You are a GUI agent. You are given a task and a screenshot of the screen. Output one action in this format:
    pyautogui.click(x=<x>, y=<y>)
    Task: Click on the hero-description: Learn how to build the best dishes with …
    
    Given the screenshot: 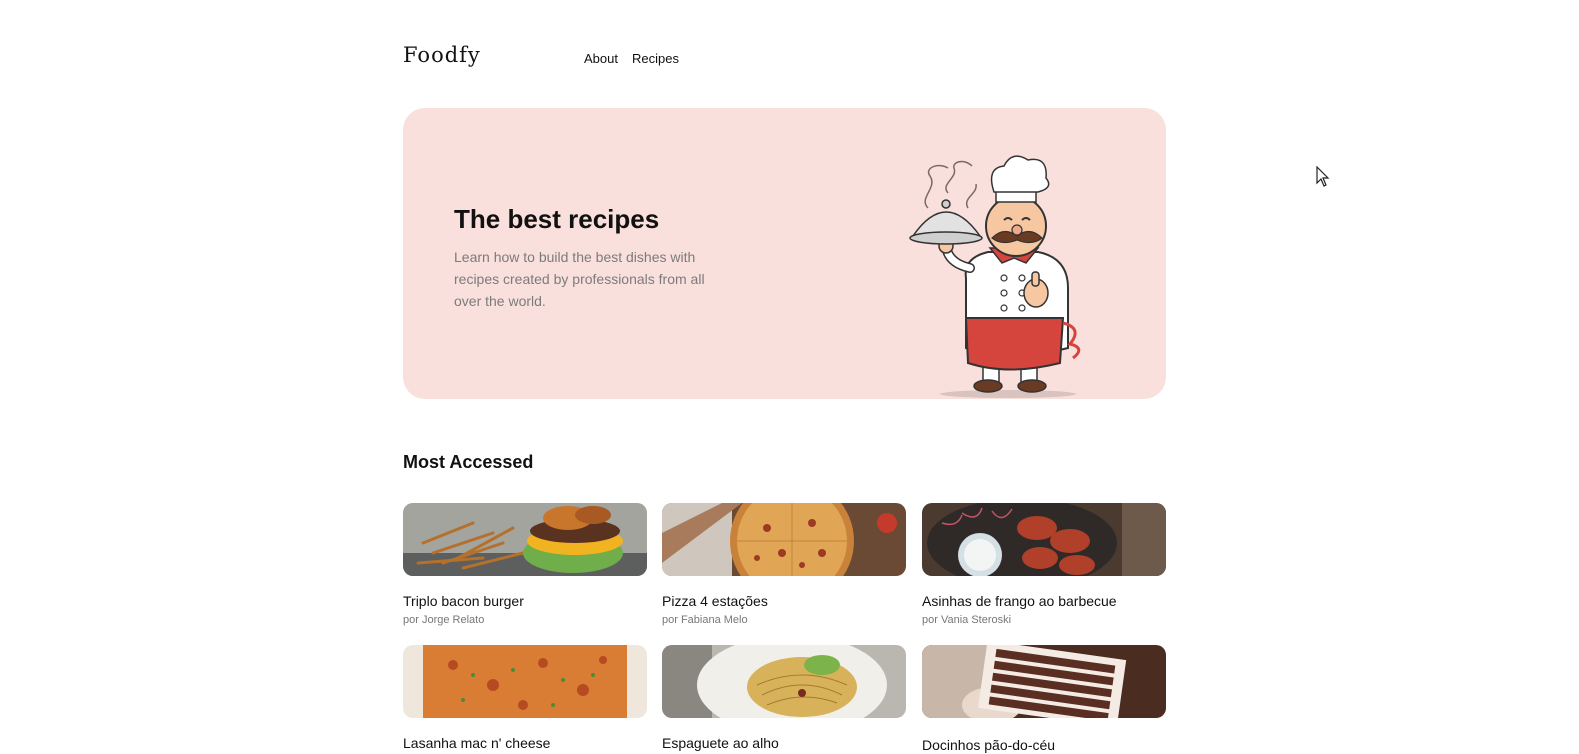 What is the action you would take?
    pyautogui.click(x=579, y=279)
    